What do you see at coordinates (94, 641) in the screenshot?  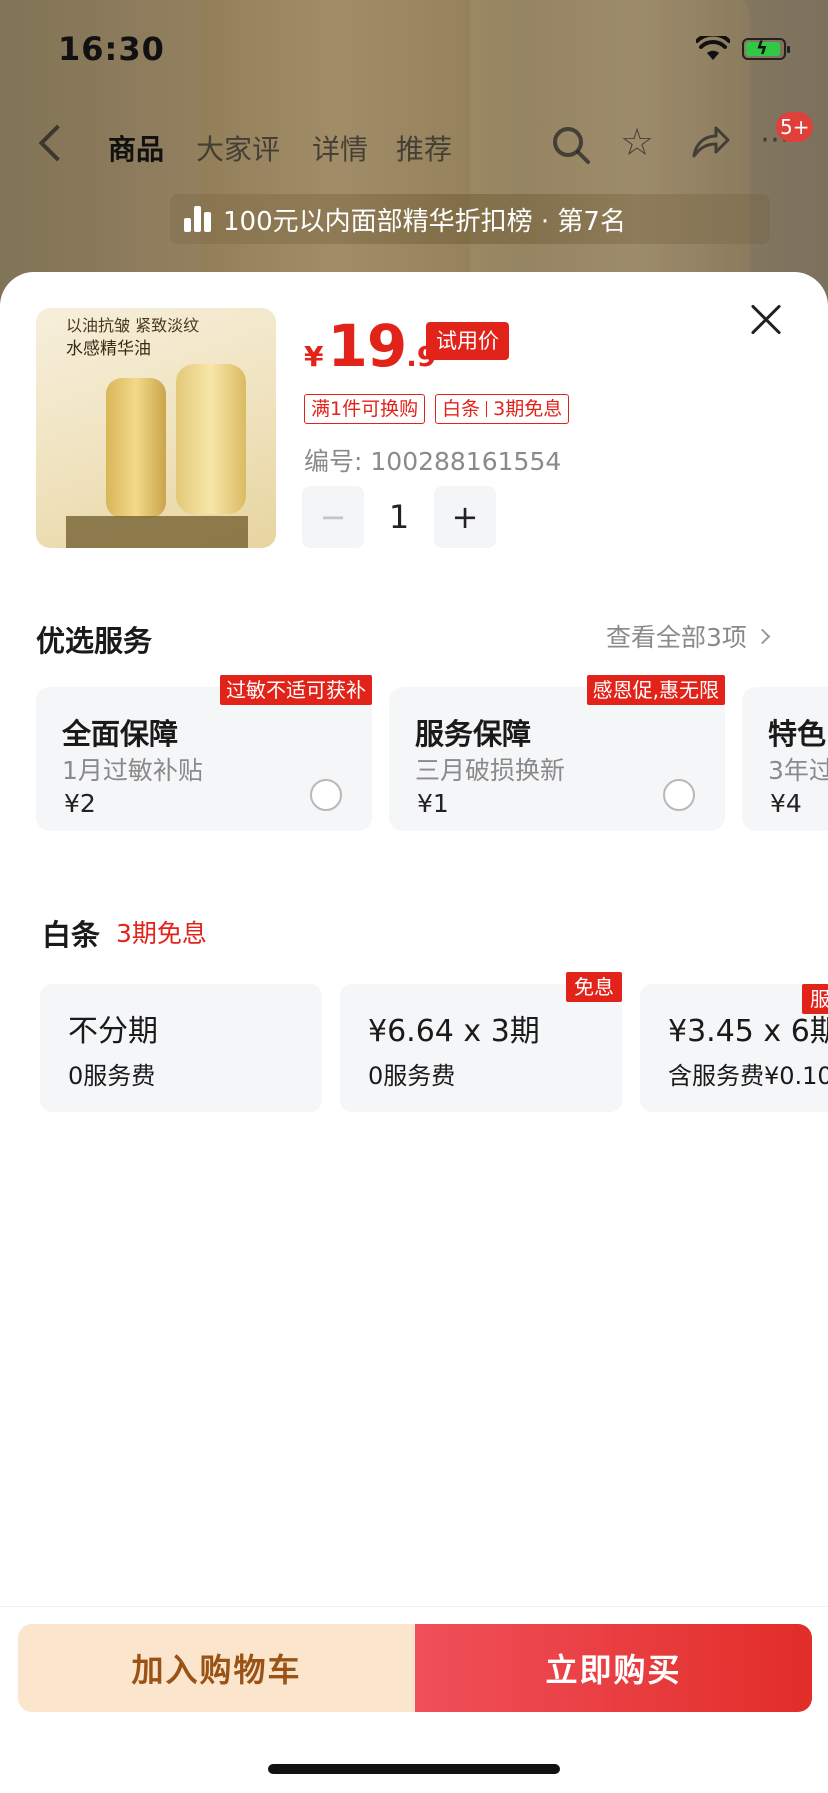 I see `services-title: 优选服务` at bounding box center [94, 641].